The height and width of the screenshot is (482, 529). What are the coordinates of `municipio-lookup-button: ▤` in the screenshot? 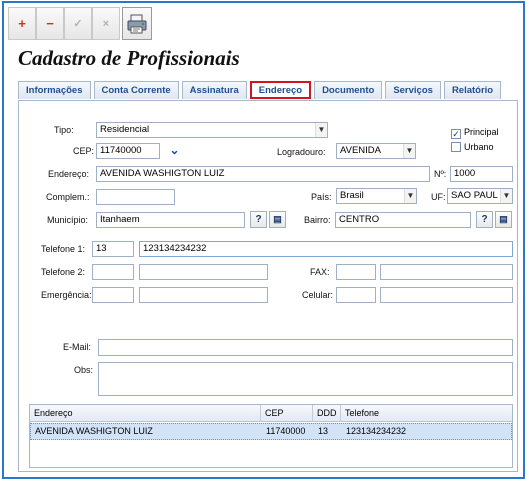 It's located at (277, 219).